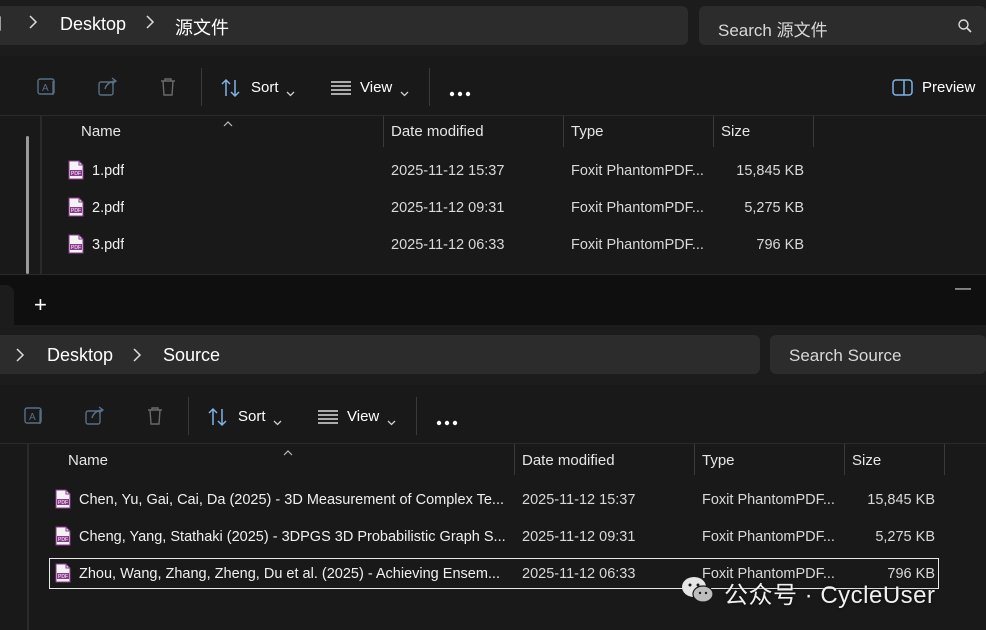 This screenshot has width=986, height=630. What do you see at coordinates (202, 27) in the screenshot?
I see `breadcrumb-item-current: 源文件` at bounding box center [202, 27].